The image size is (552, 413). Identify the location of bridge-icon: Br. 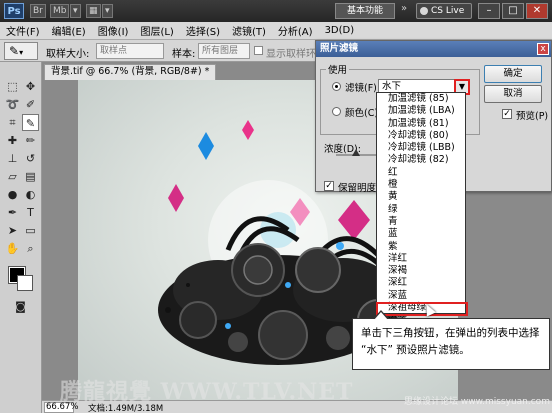
(38, 11).